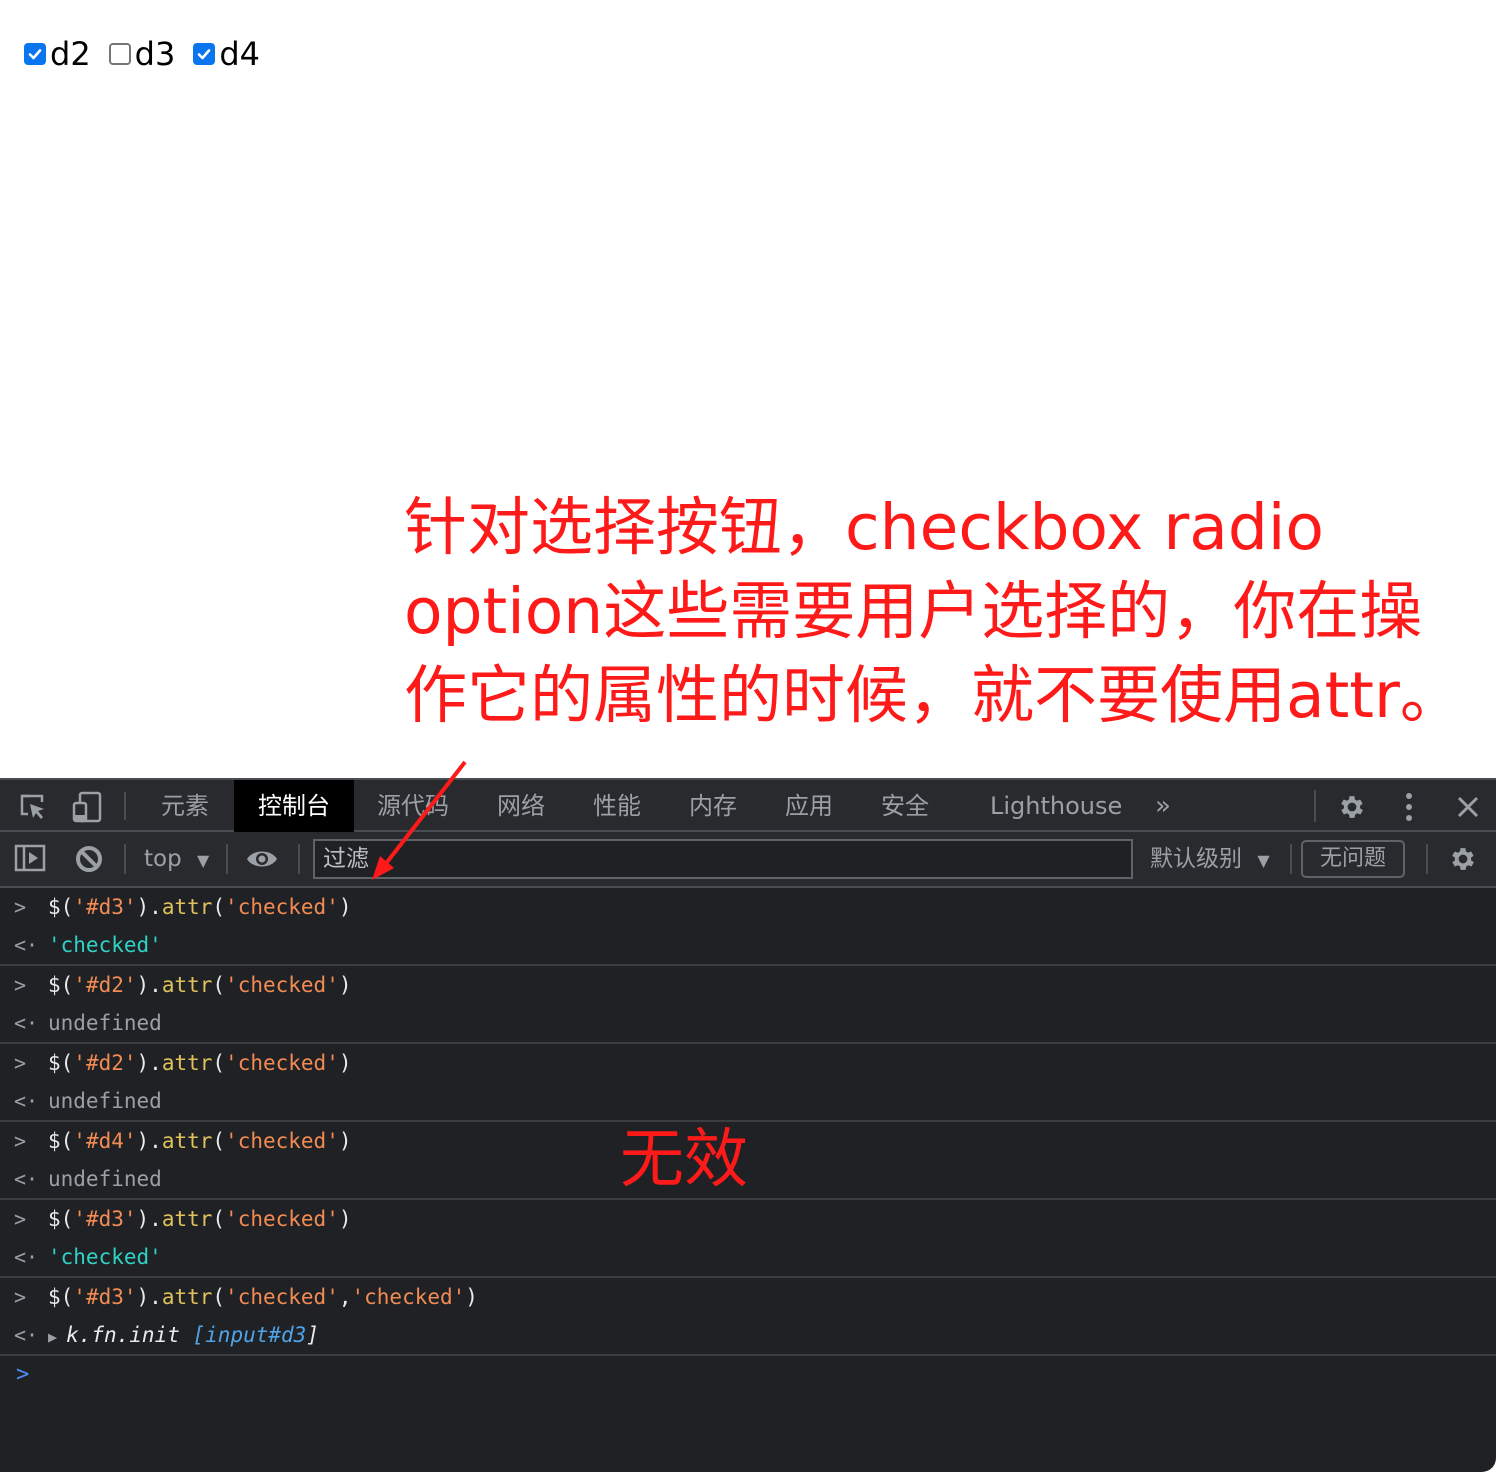 The width and height of the screenshot is (1496, 1472). Describe the element at coordinates (141, 54) in the screenshot. I see `checkbox-d3: d3` at that location.